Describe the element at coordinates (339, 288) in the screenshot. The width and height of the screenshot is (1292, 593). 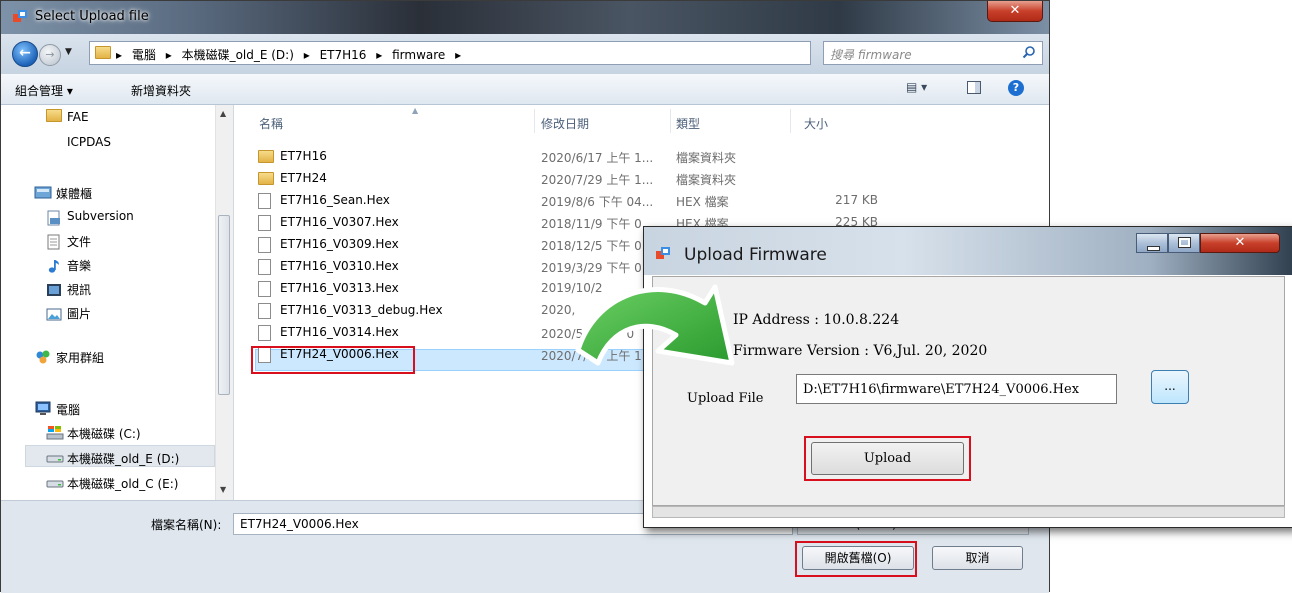
I see `file-name: ET7H16_V0313.Hex` at that location.